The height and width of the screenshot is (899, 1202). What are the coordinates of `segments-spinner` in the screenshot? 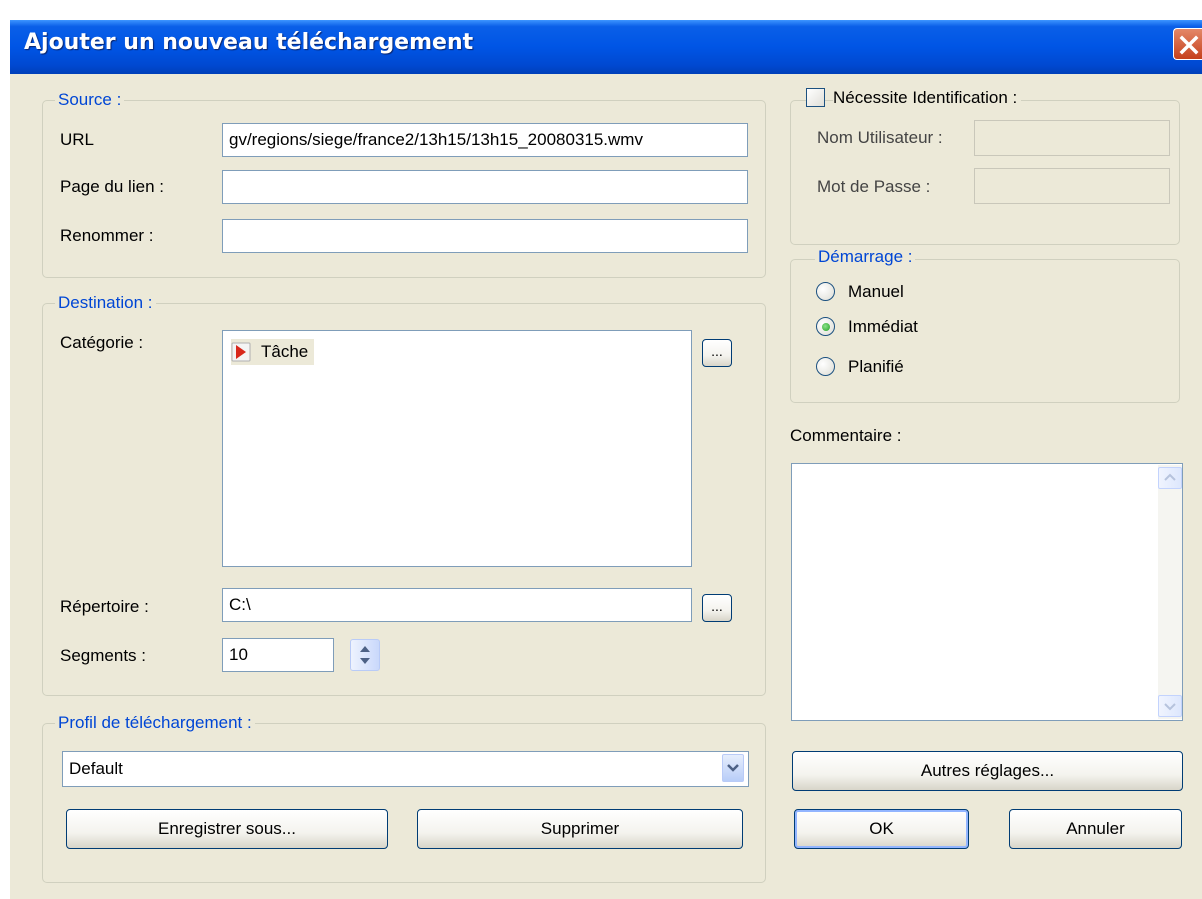 It's located at (365, 655).